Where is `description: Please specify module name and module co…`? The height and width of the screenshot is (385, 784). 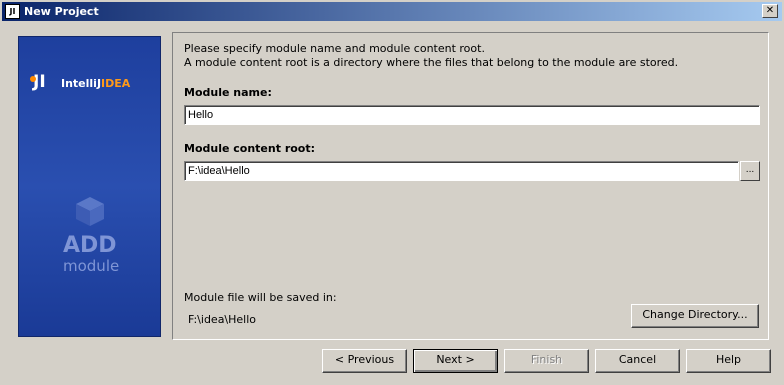
description: Please specify module name and module co… is located at coordinates (474, 56).